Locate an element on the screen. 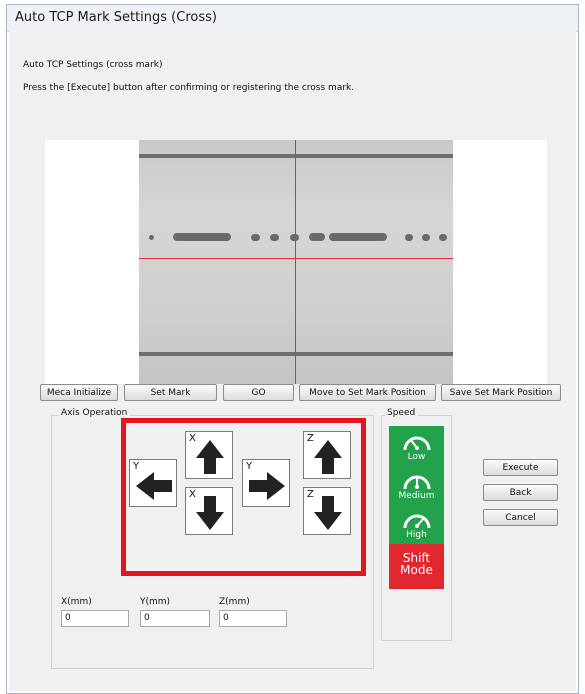  shift-mode-button: Shift Mode is located at coordinates (416, 566).